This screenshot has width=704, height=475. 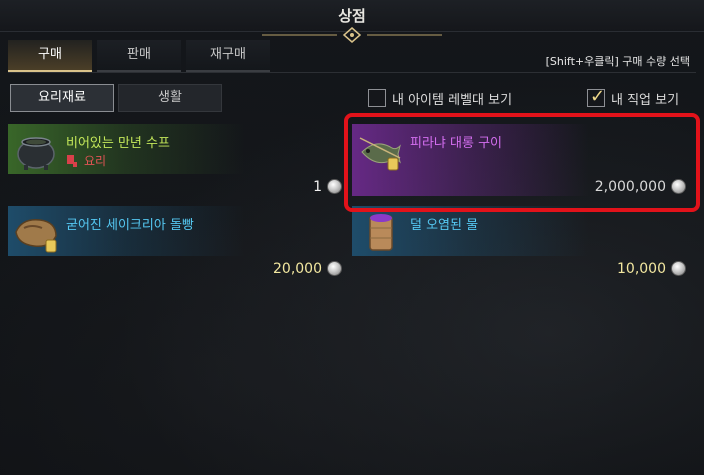 What do you see at coordinates (617, 61) in the screenshot?
I see `quantity-hint: [Shift+우클릭] 구매 수량 선택` at bounding box center [617, 61].